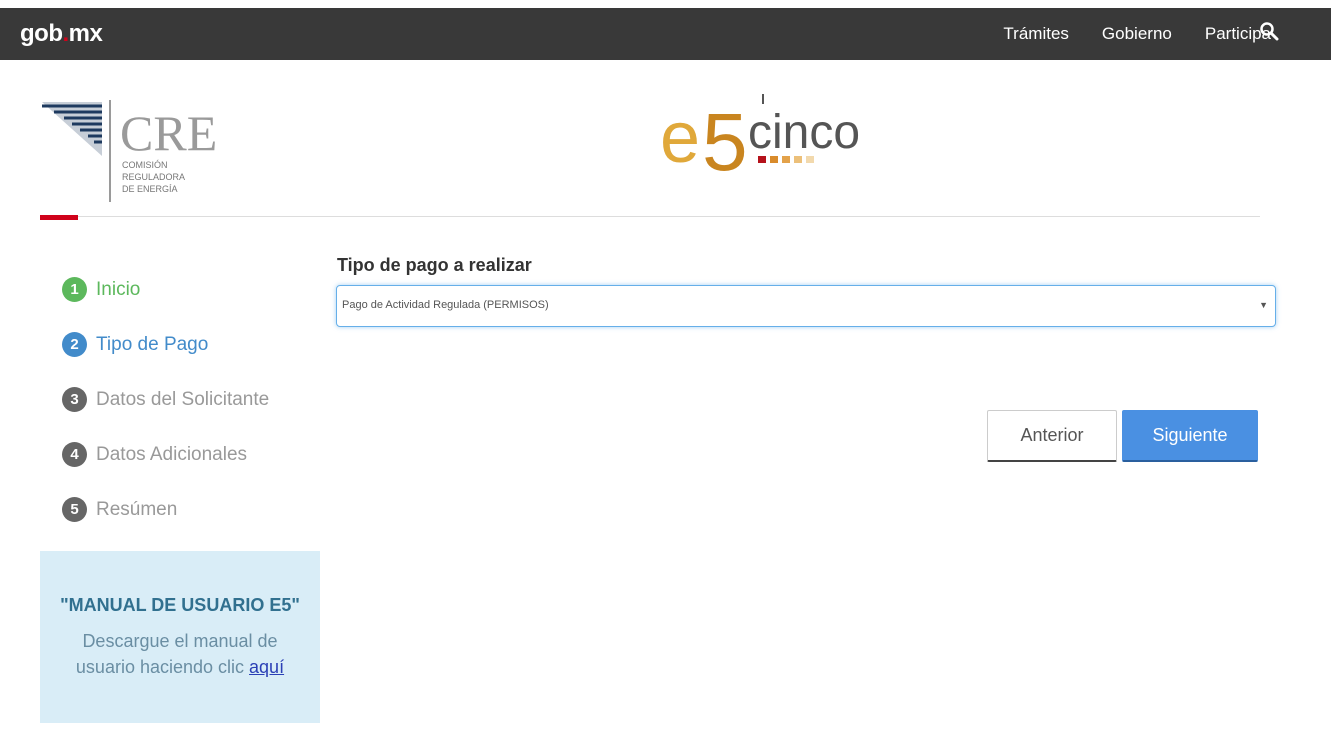  I want to click on step-label: Inicio, so click(118, 289).